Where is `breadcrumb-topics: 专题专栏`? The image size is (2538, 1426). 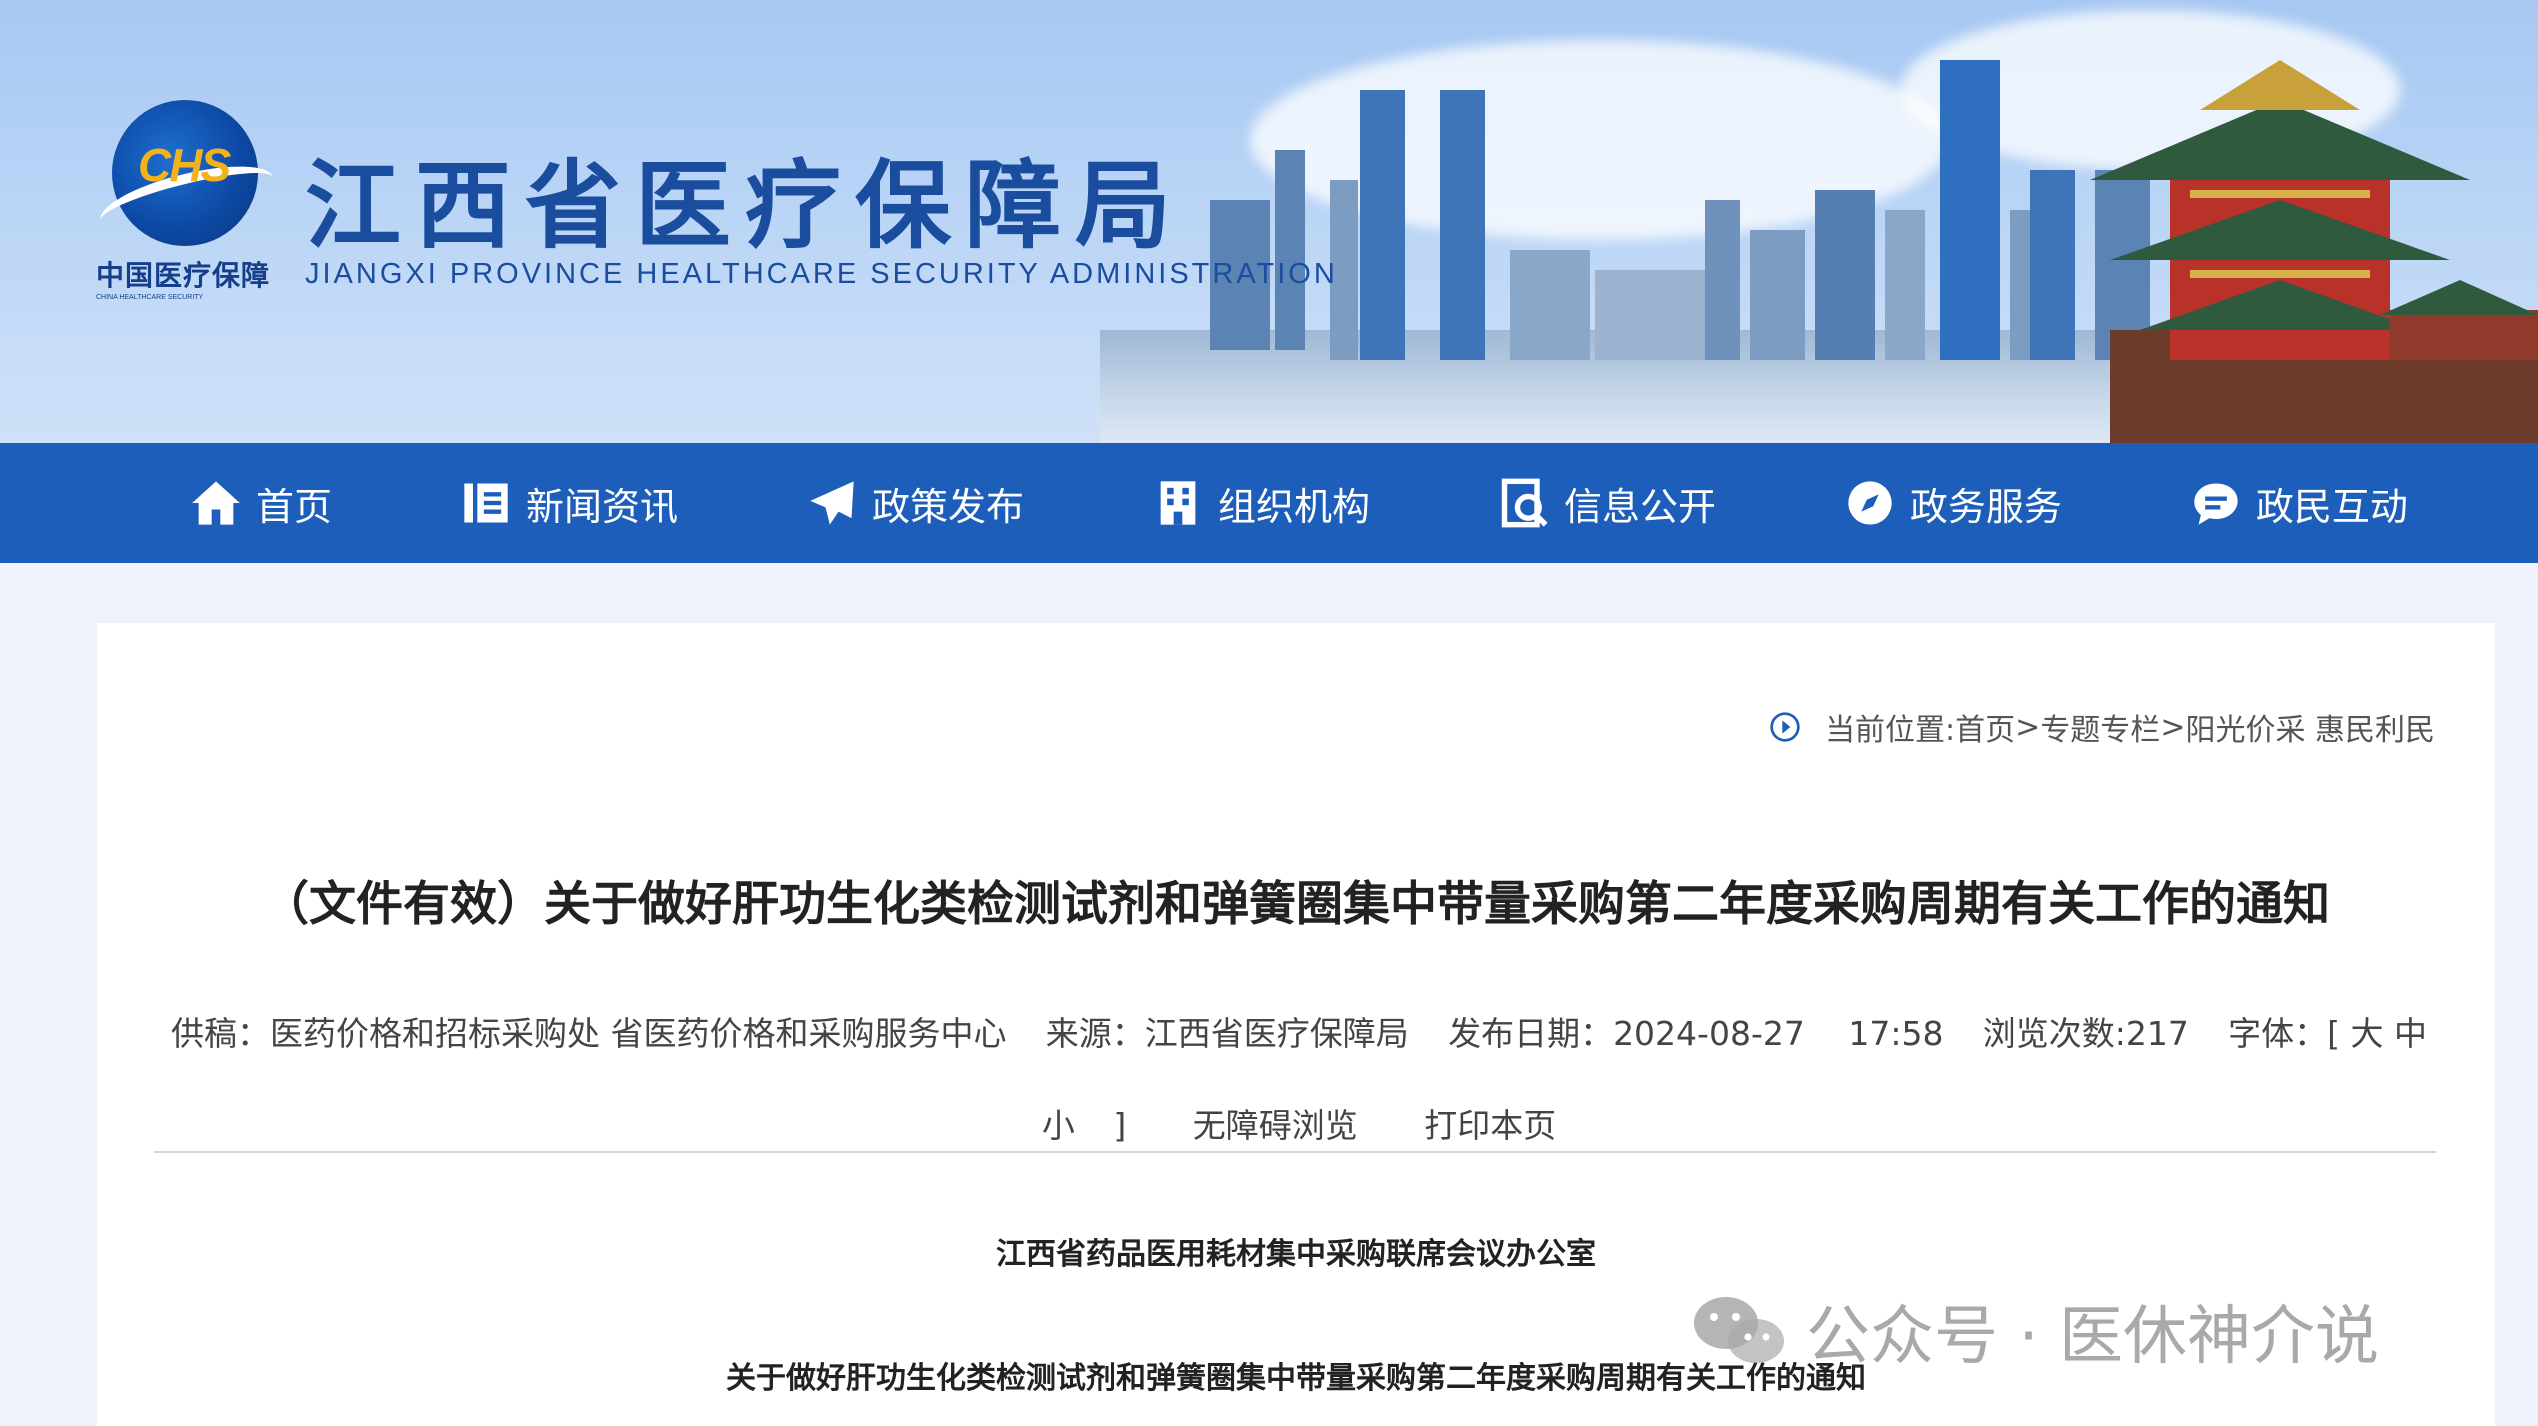 breadcrumb-topics: 专题专栏 is located at coordinates (2100, 727).